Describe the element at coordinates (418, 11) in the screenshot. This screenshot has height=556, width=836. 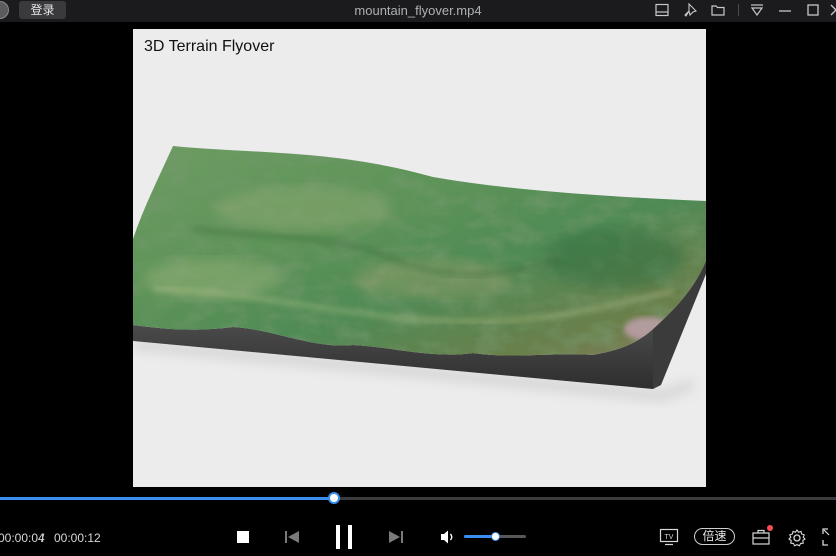
I see `title-bar: 登录 mountain_flyover.mp4` at that location.